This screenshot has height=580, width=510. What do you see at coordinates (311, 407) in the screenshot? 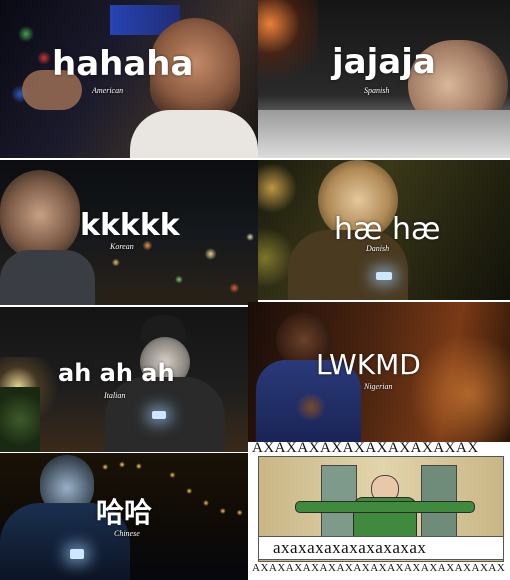
I see `shirt-graphic` at bounding box center [311, 407].